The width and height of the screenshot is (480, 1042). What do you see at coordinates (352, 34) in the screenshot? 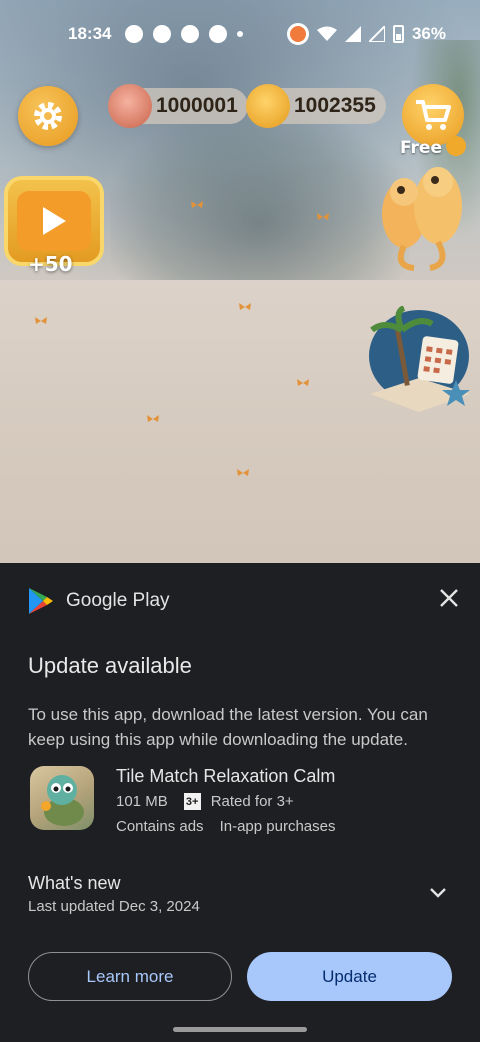
I see `signal-icon` at bounding box center [352, 34].